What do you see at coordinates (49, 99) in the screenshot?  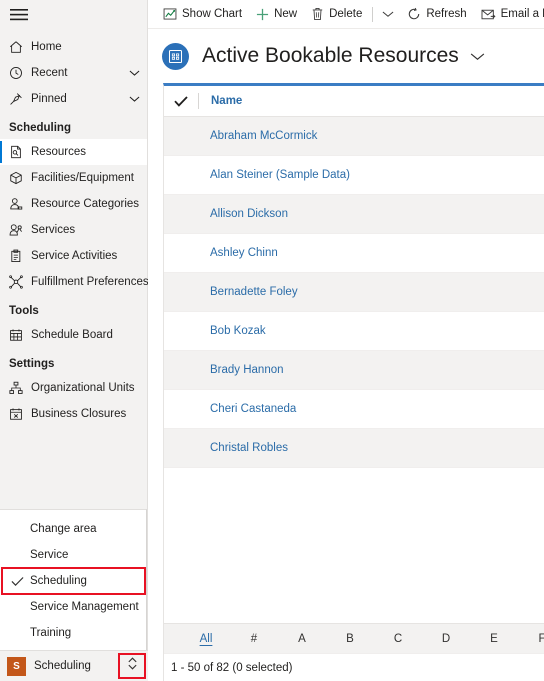 I see `sidebar-item-label: Pinned` at bounding box center [49, 99].